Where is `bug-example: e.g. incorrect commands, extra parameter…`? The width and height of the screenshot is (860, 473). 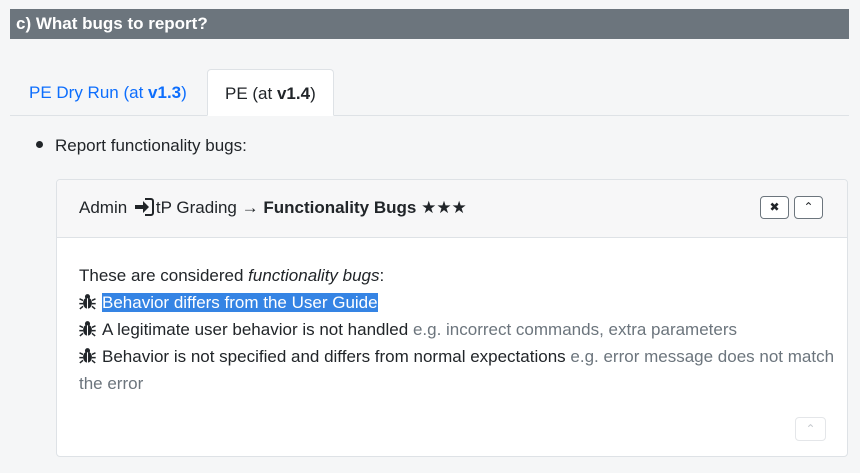
bug-example: e.g. incorrect commands, extra parameter… is located at coordinates (575, 329).